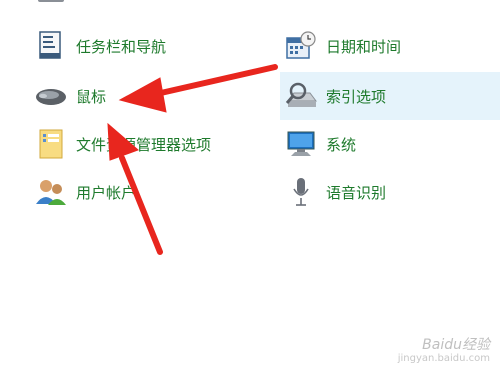 The width and height of the screenshot is (500, 375). Describe the element at coordinates (144, 144) in the screenshot. I see `item-label: 文件资源管理器选项` at that location.